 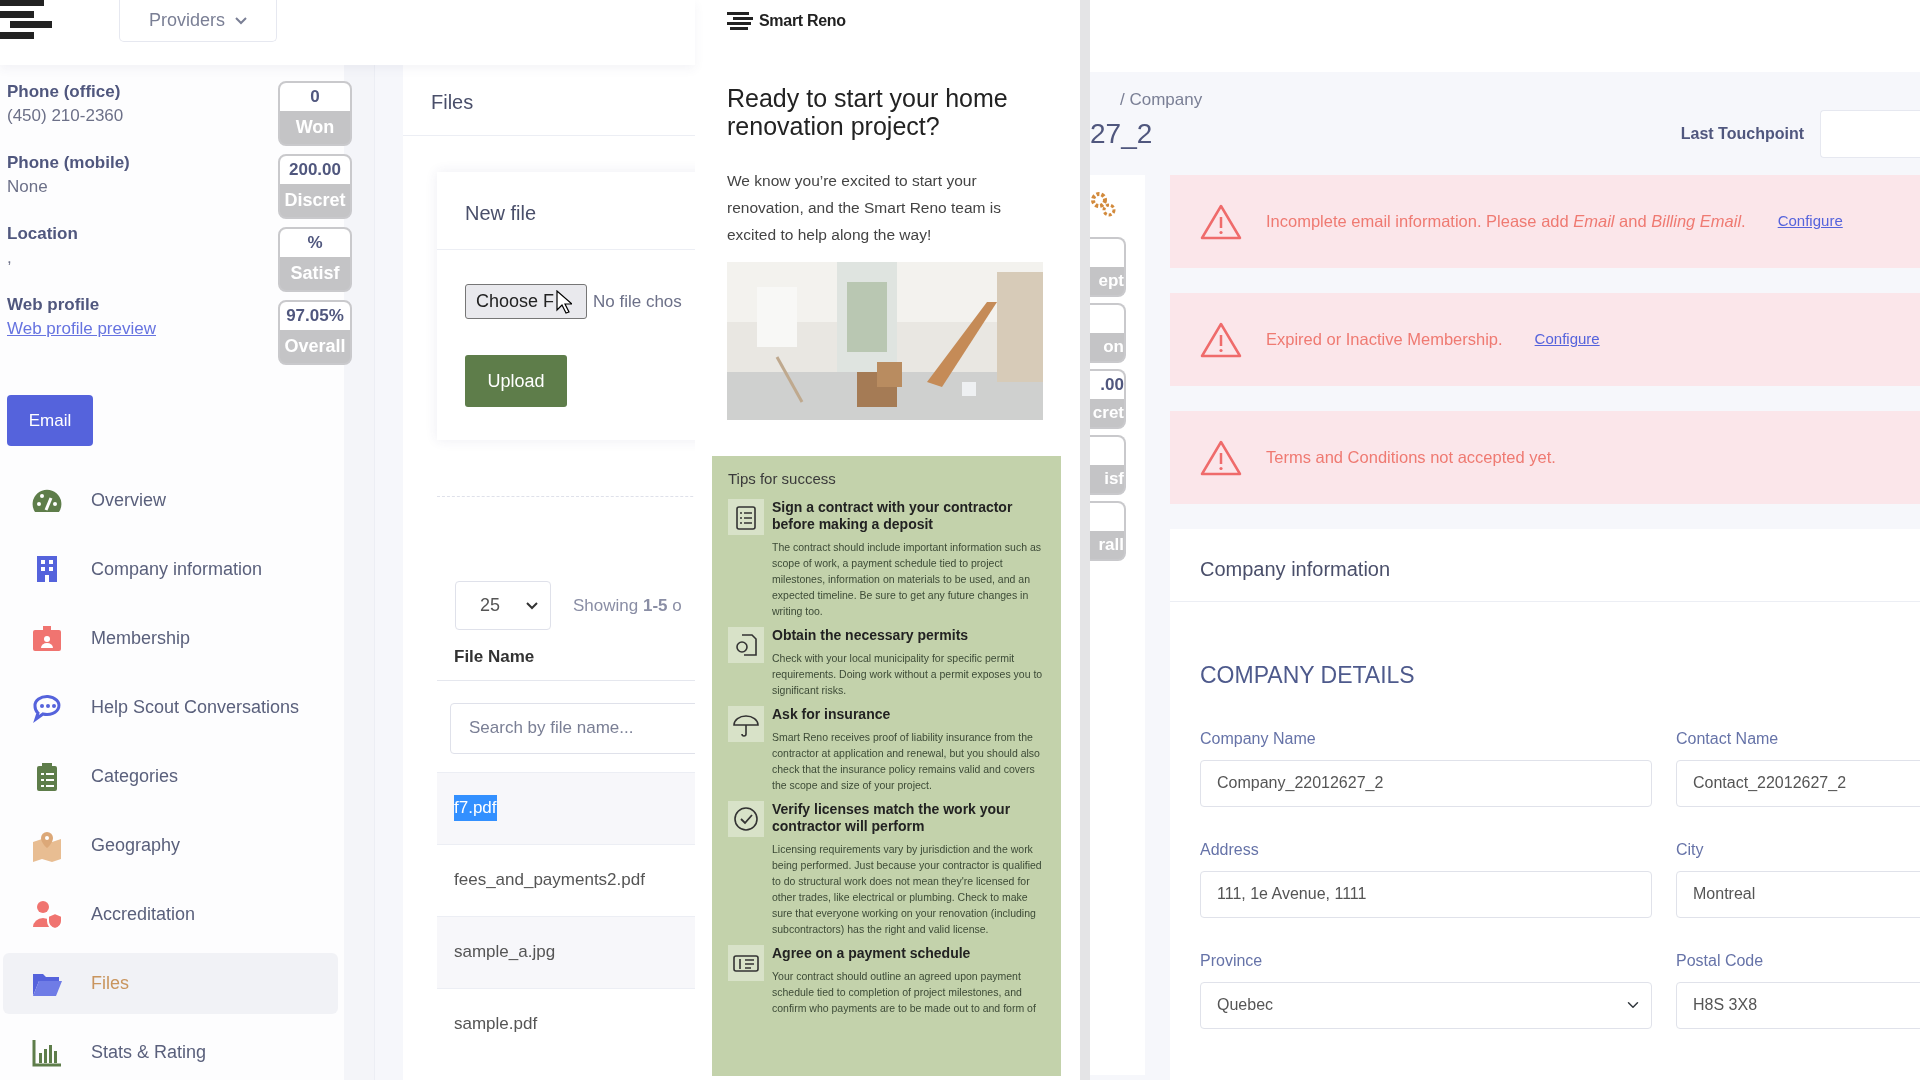 What do you see at coordinates (315, 346) in the screenshot?
I see `badge-label: Overall` at bounding box center [315, 346].